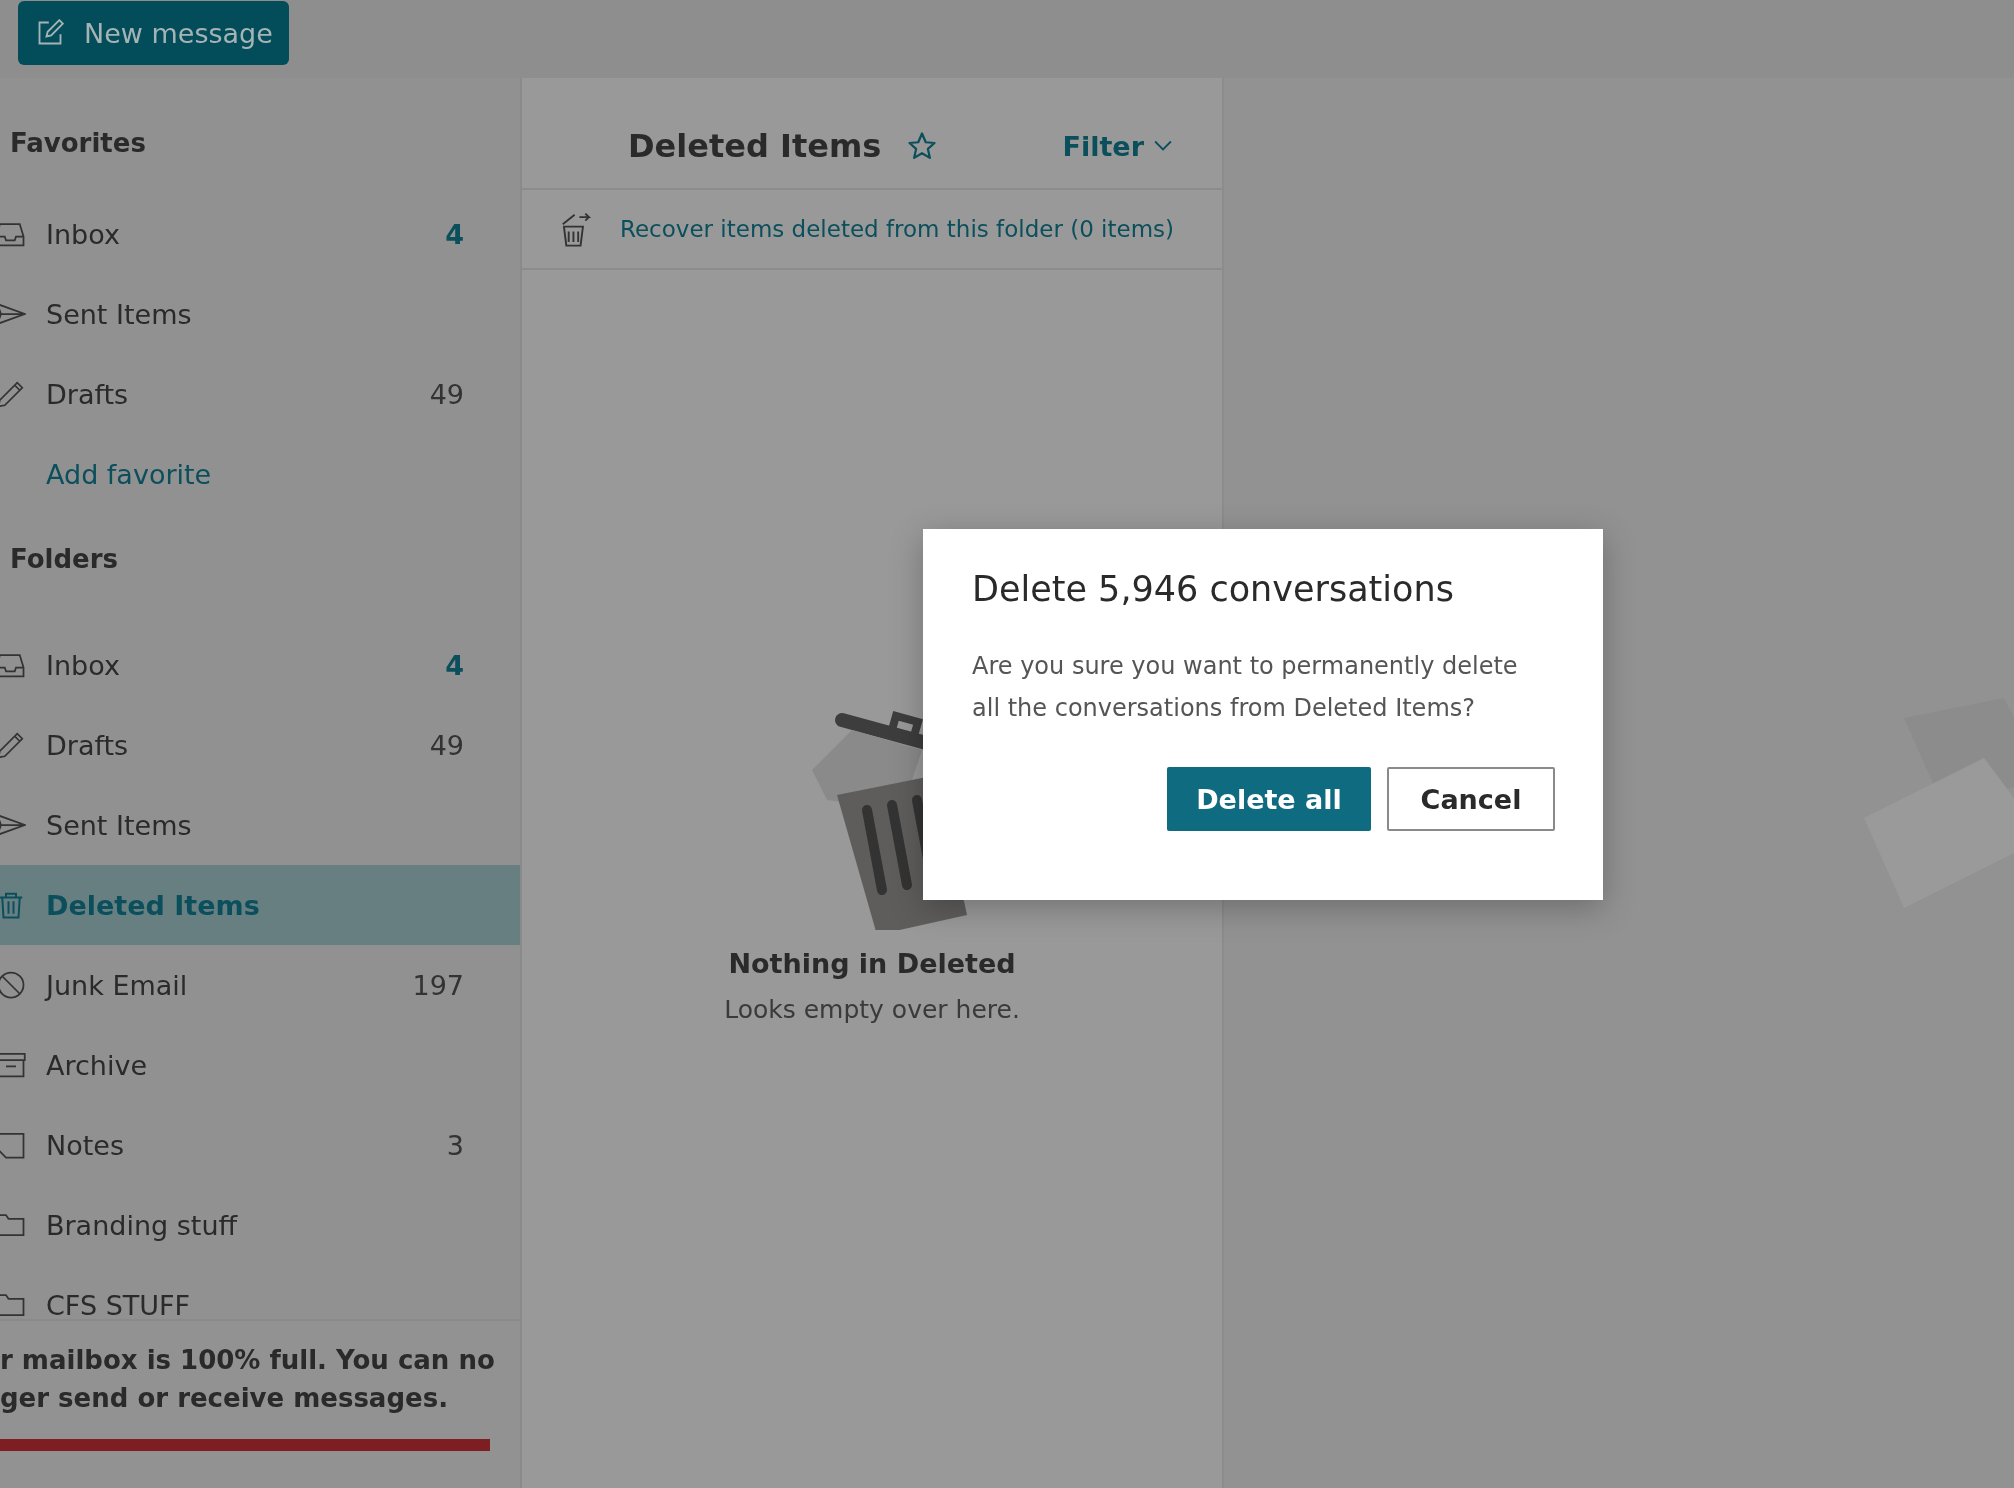 The width and height of the screenshot is (2014, 1488). What do you see at coordinates (13, 985) in the screenshot?
I see `blocked-icon` at bounding box center [13, 985].